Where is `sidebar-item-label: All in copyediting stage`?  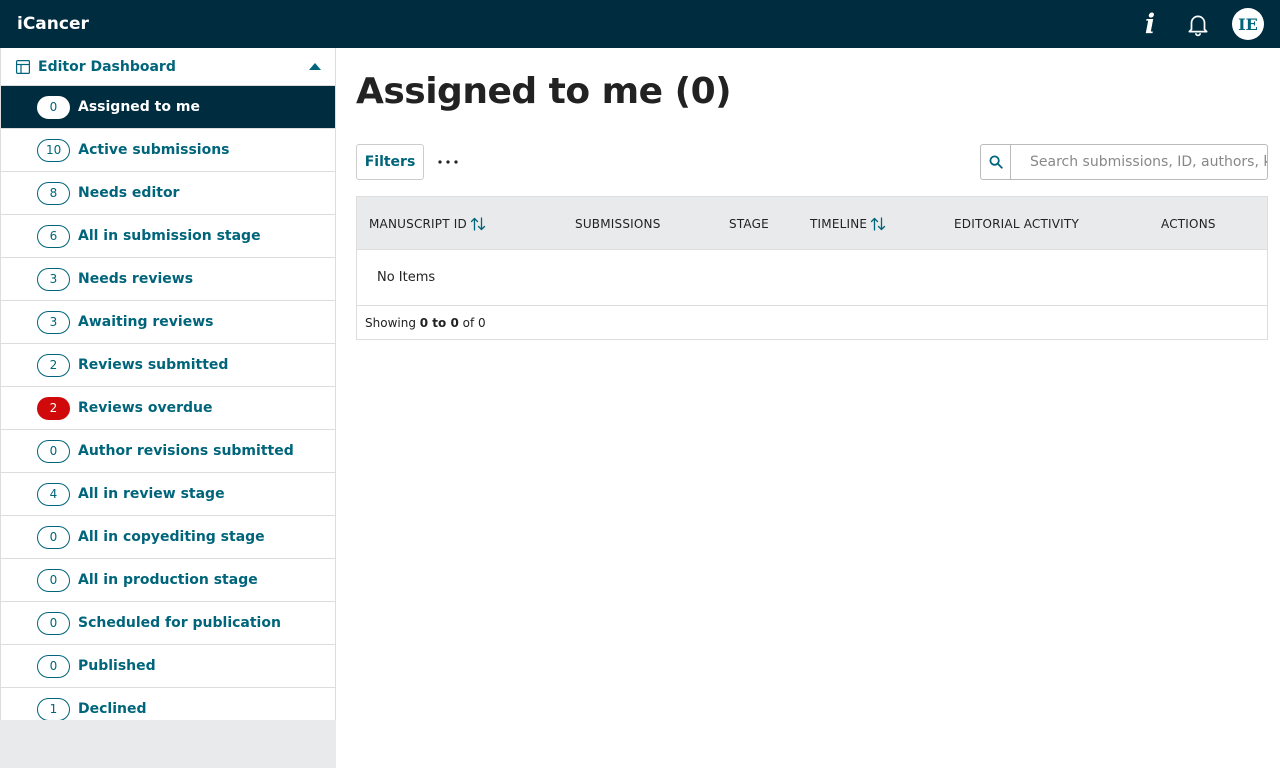 sidebar-item-label: All in copyediting stage is located at coordinates (171, 537).